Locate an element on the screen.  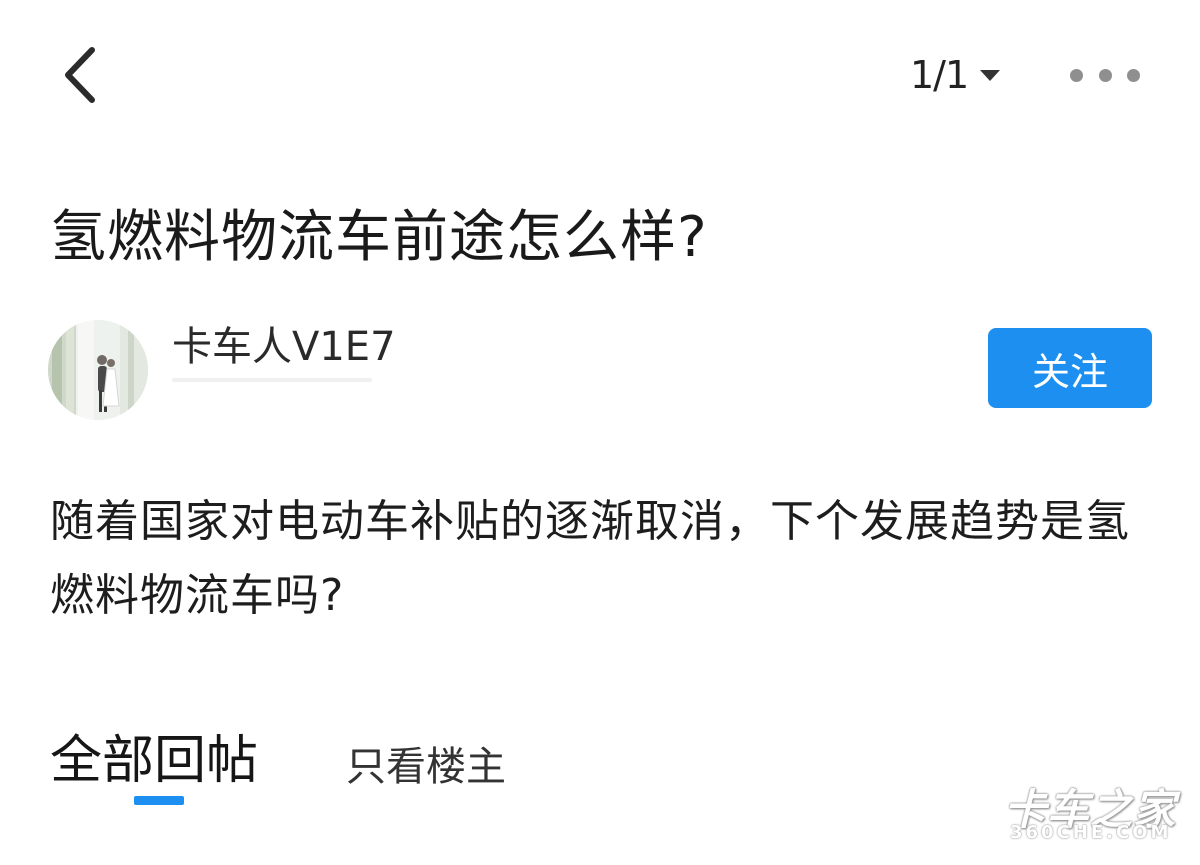
more-button is located at coordinates (1105, 75).